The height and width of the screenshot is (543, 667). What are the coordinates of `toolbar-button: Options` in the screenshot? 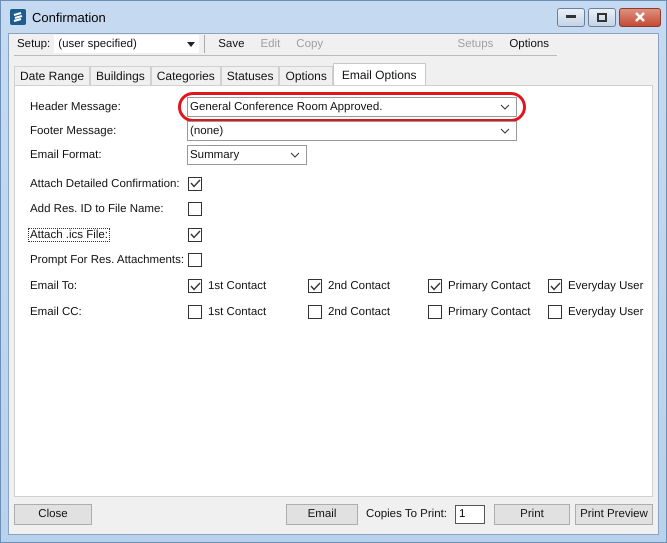 It's located at (529, 44).